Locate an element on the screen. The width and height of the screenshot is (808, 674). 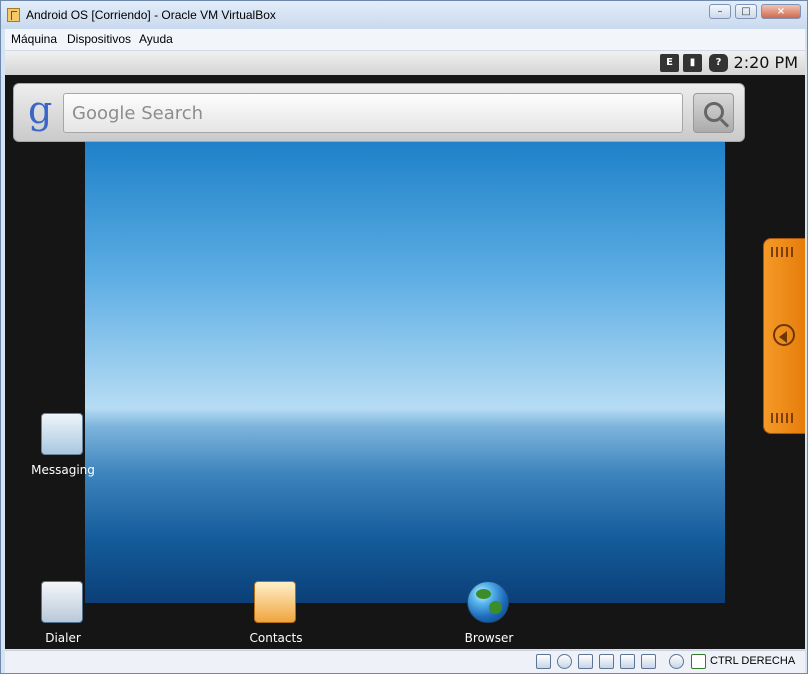
unknown-icon: ? is located at coordinates (718, 63).